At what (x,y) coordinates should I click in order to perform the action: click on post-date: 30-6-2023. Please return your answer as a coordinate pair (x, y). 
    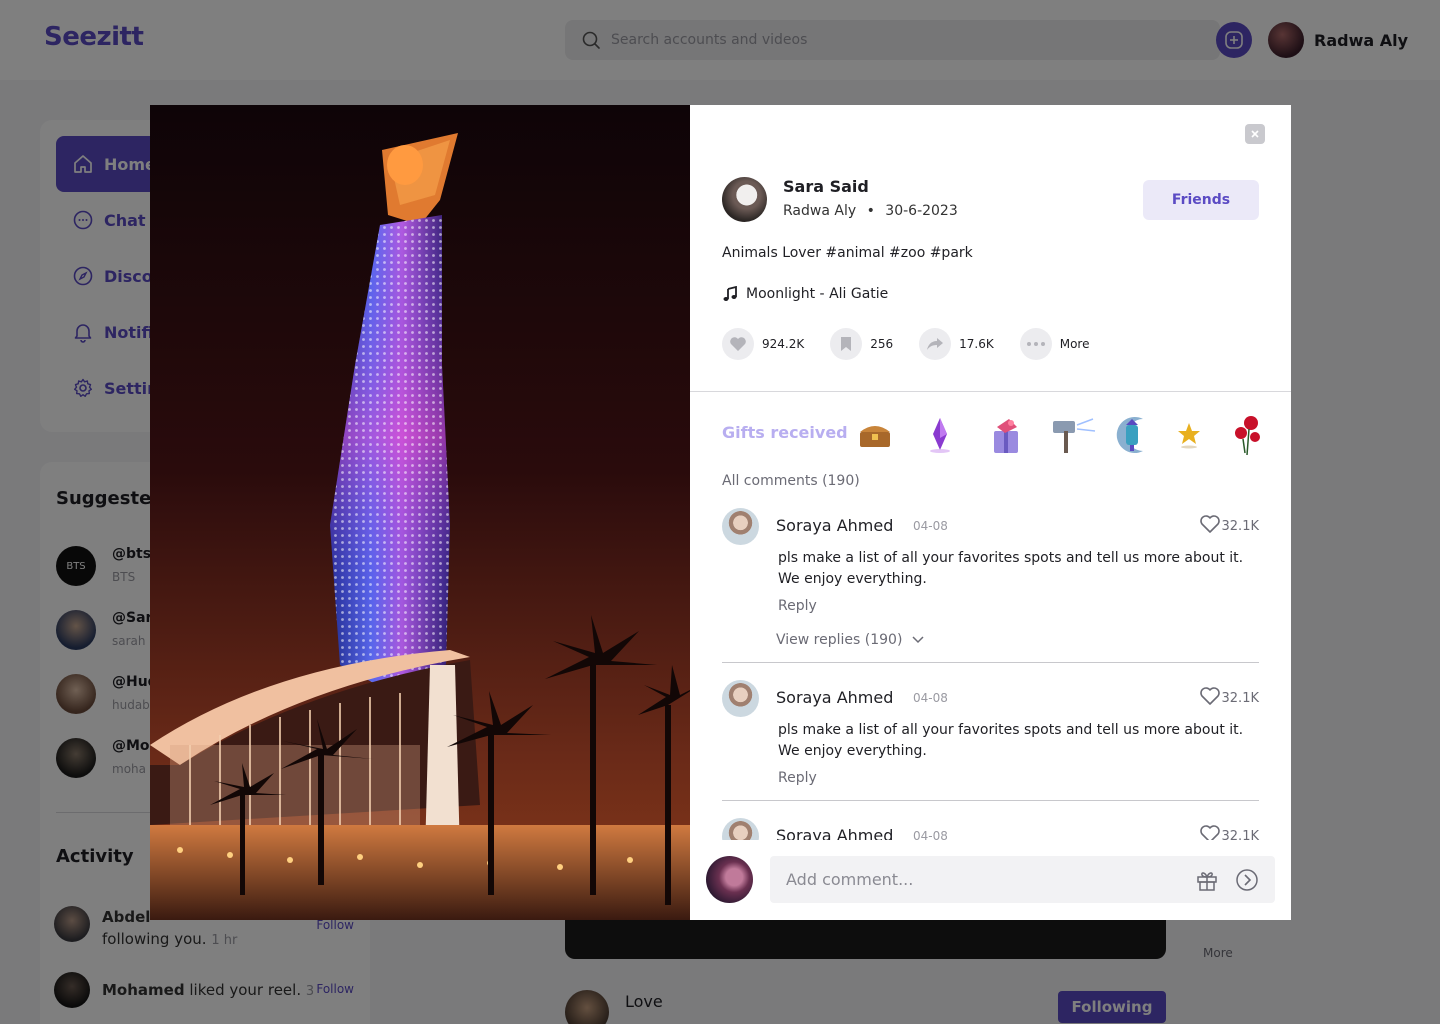
    Looking at the image, I should click on (921, 211).